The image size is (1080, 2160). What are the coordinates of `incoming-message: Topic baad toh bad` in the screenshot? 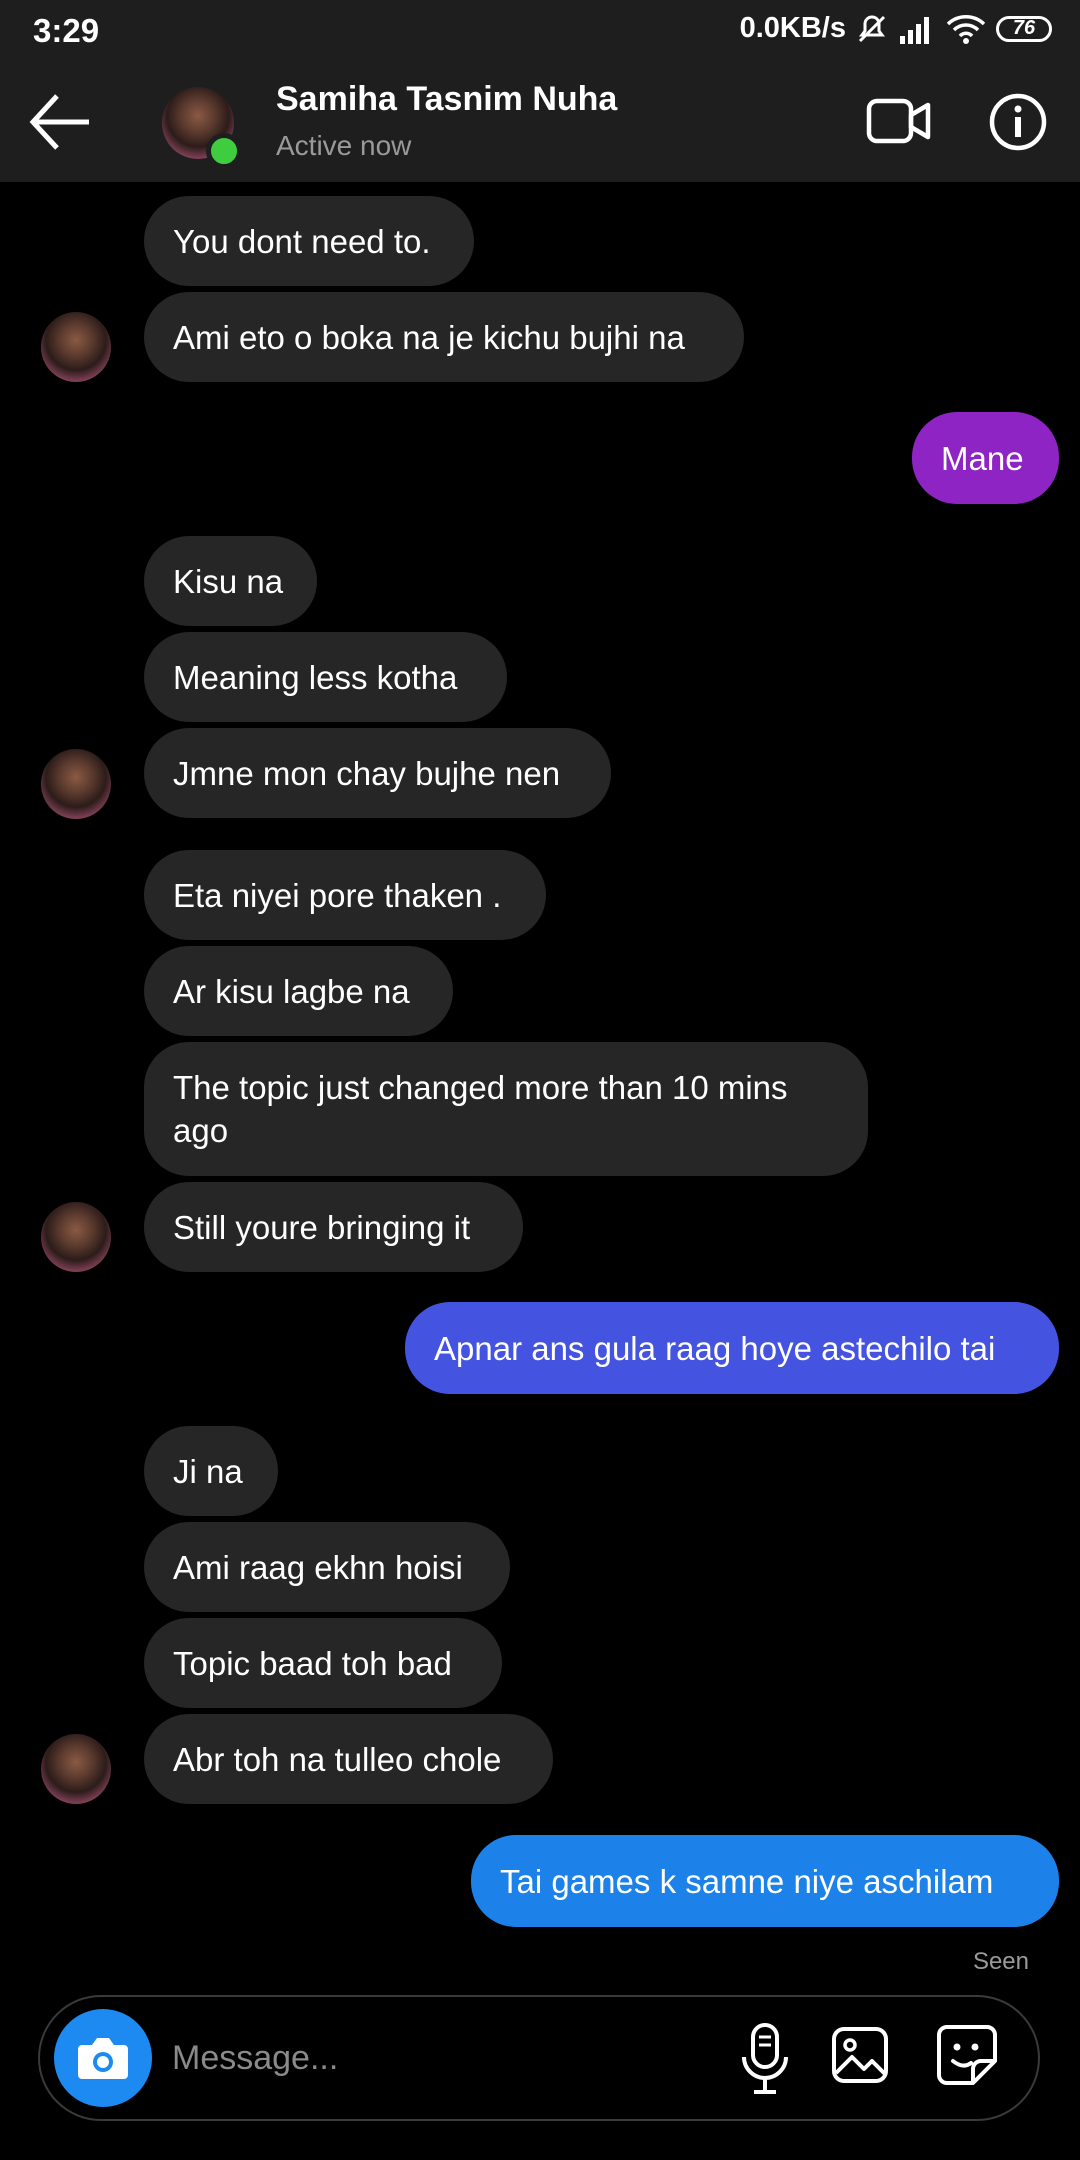 It's located at (323, 1663).